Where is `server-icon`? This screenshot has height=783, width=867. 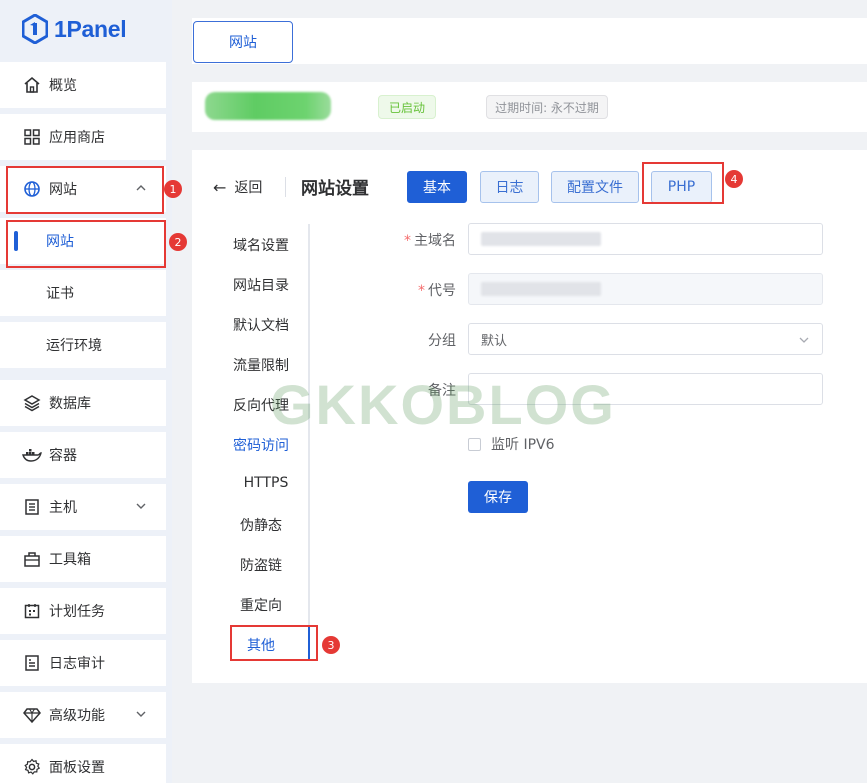
server-icon is located at coordinates (32, 507).